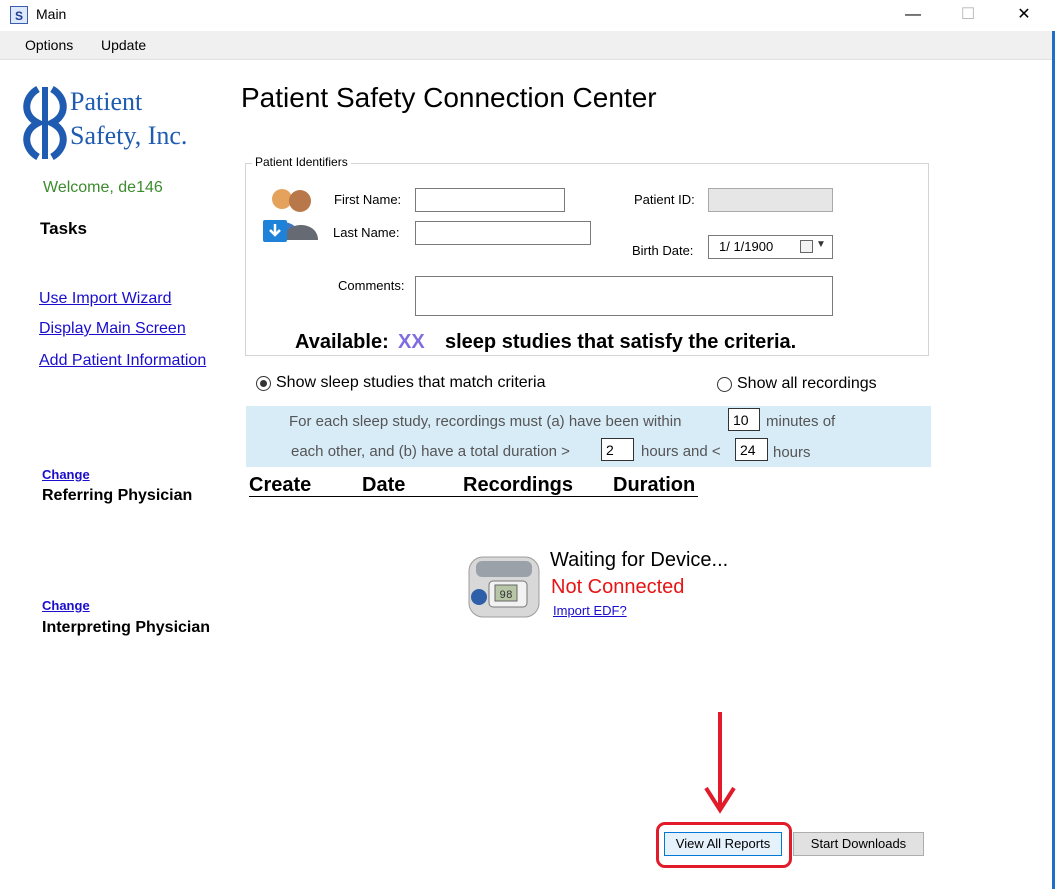  I want to click on match-criteria-radio-label: Show sleep studies that match criteria, so click(410, 383).